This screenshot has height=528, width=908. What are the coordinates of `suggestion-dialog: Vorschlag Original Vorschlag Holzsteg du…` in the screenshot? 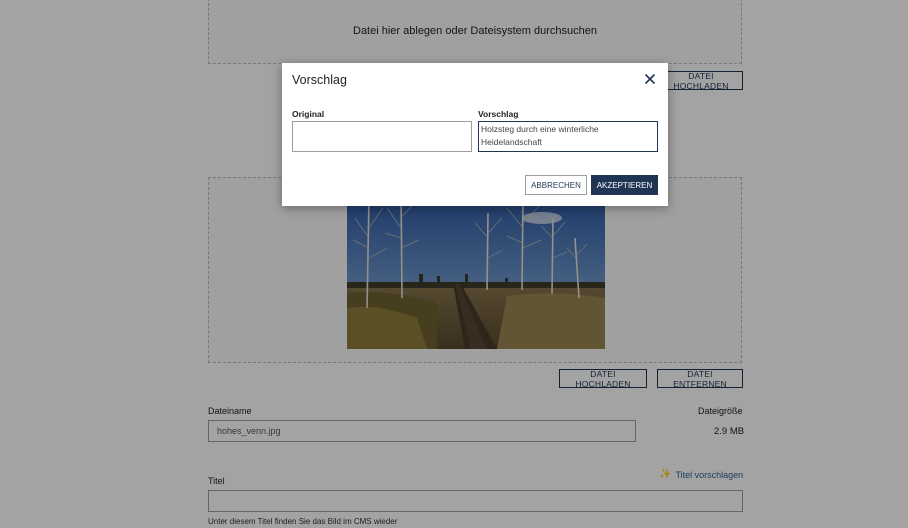 It's located at (475, 134).